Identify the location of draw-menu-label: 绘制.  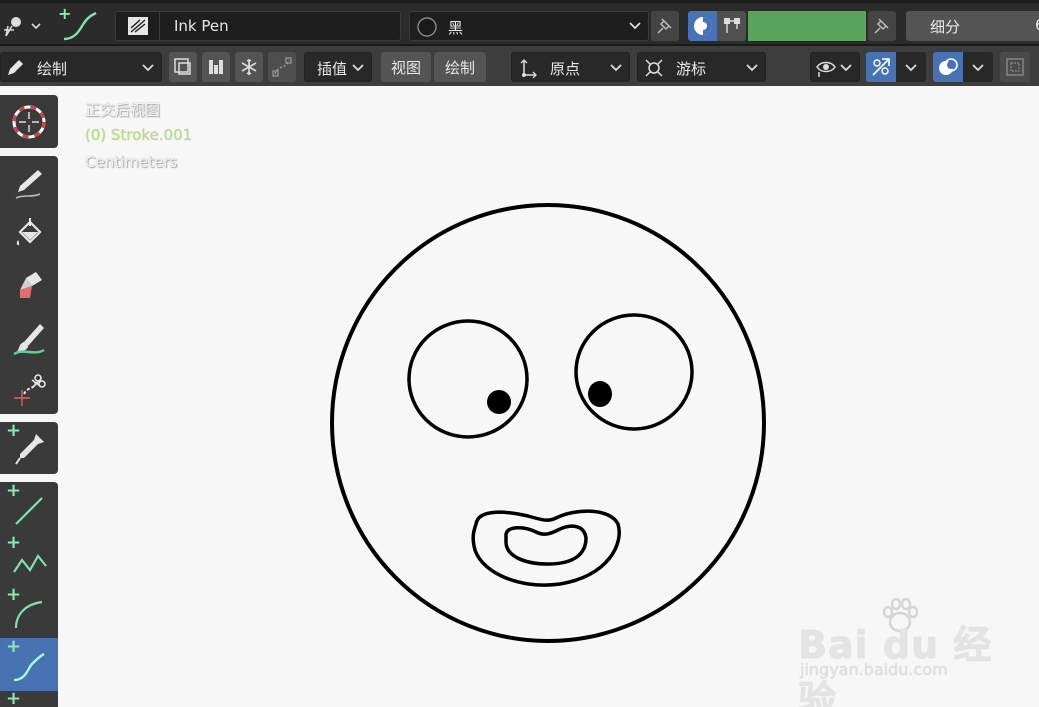
(459, 67).